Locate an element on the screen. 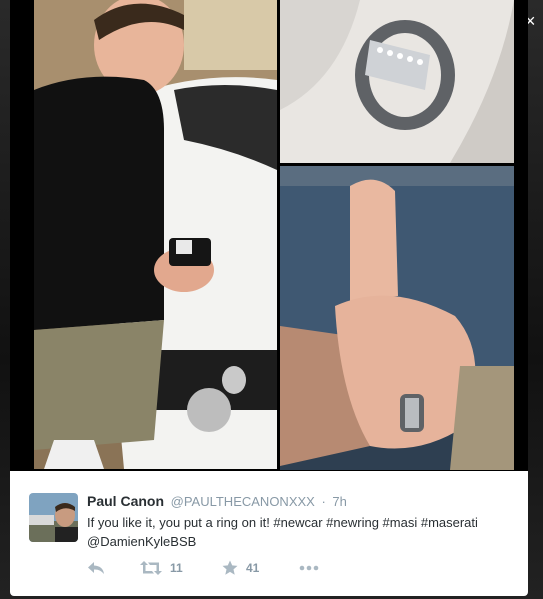 Image resolution: width=543 pixels, height=599 pixels. like-button: 41 is located at coordinates (240, 568).